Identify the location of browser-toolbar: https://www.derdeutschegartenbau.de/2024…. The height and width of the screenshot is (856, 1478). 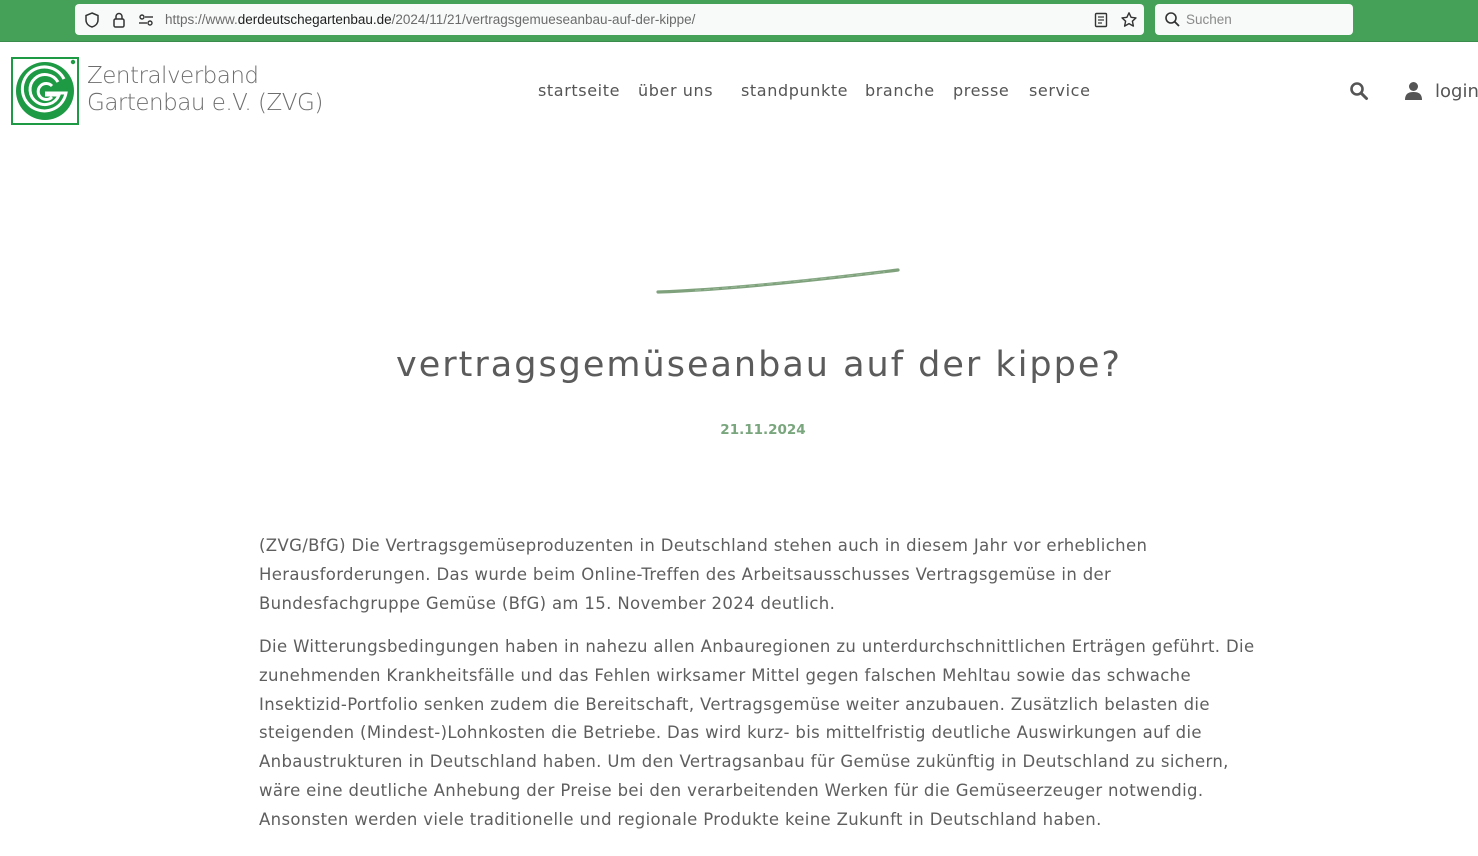
(739, 21).